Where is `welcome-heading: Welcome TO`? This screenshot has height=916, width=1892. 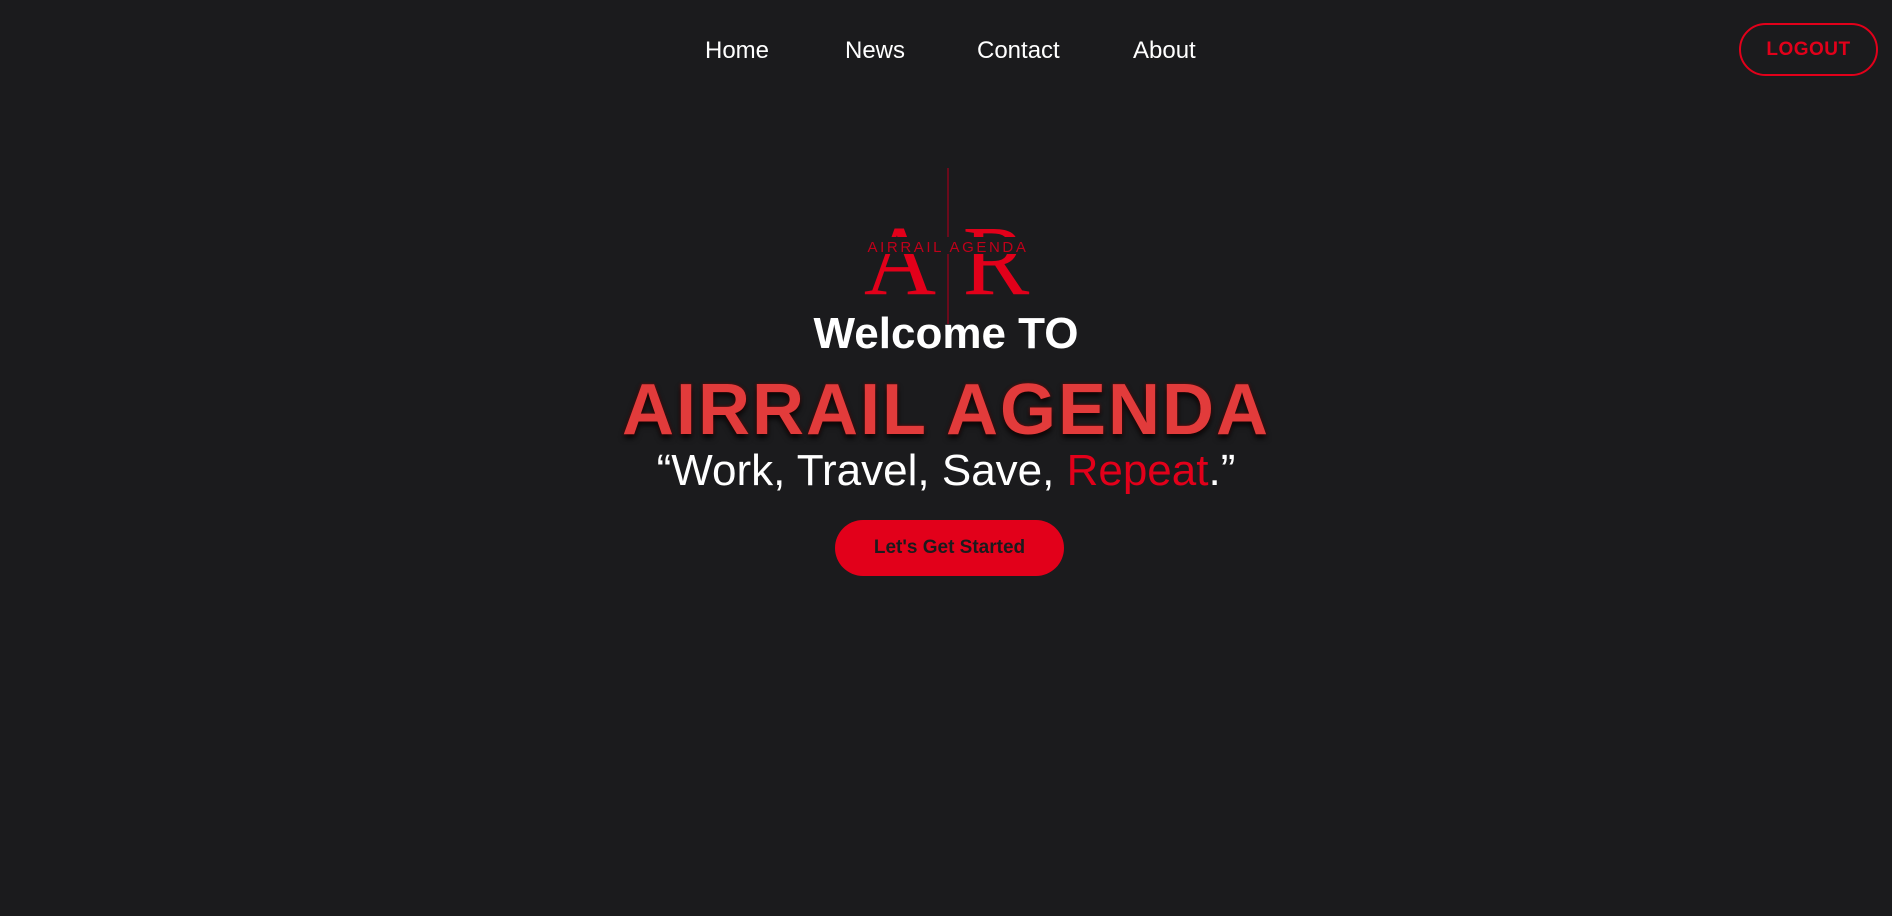
welcome-heading: Welcome TO is located at coordinates (946, 333).